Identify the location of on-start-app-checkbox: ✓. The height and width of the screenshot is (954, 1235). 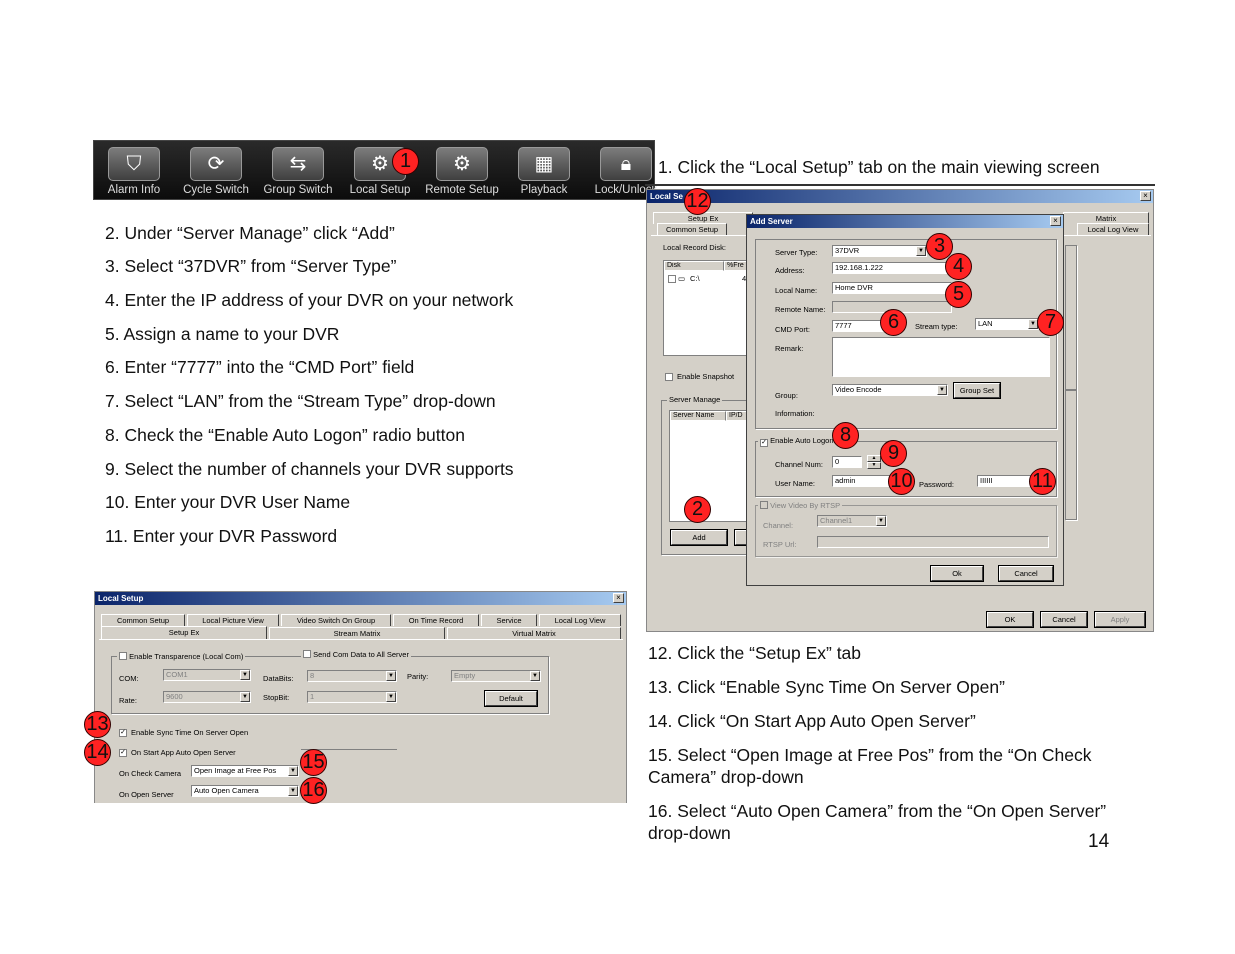
(123, 753).